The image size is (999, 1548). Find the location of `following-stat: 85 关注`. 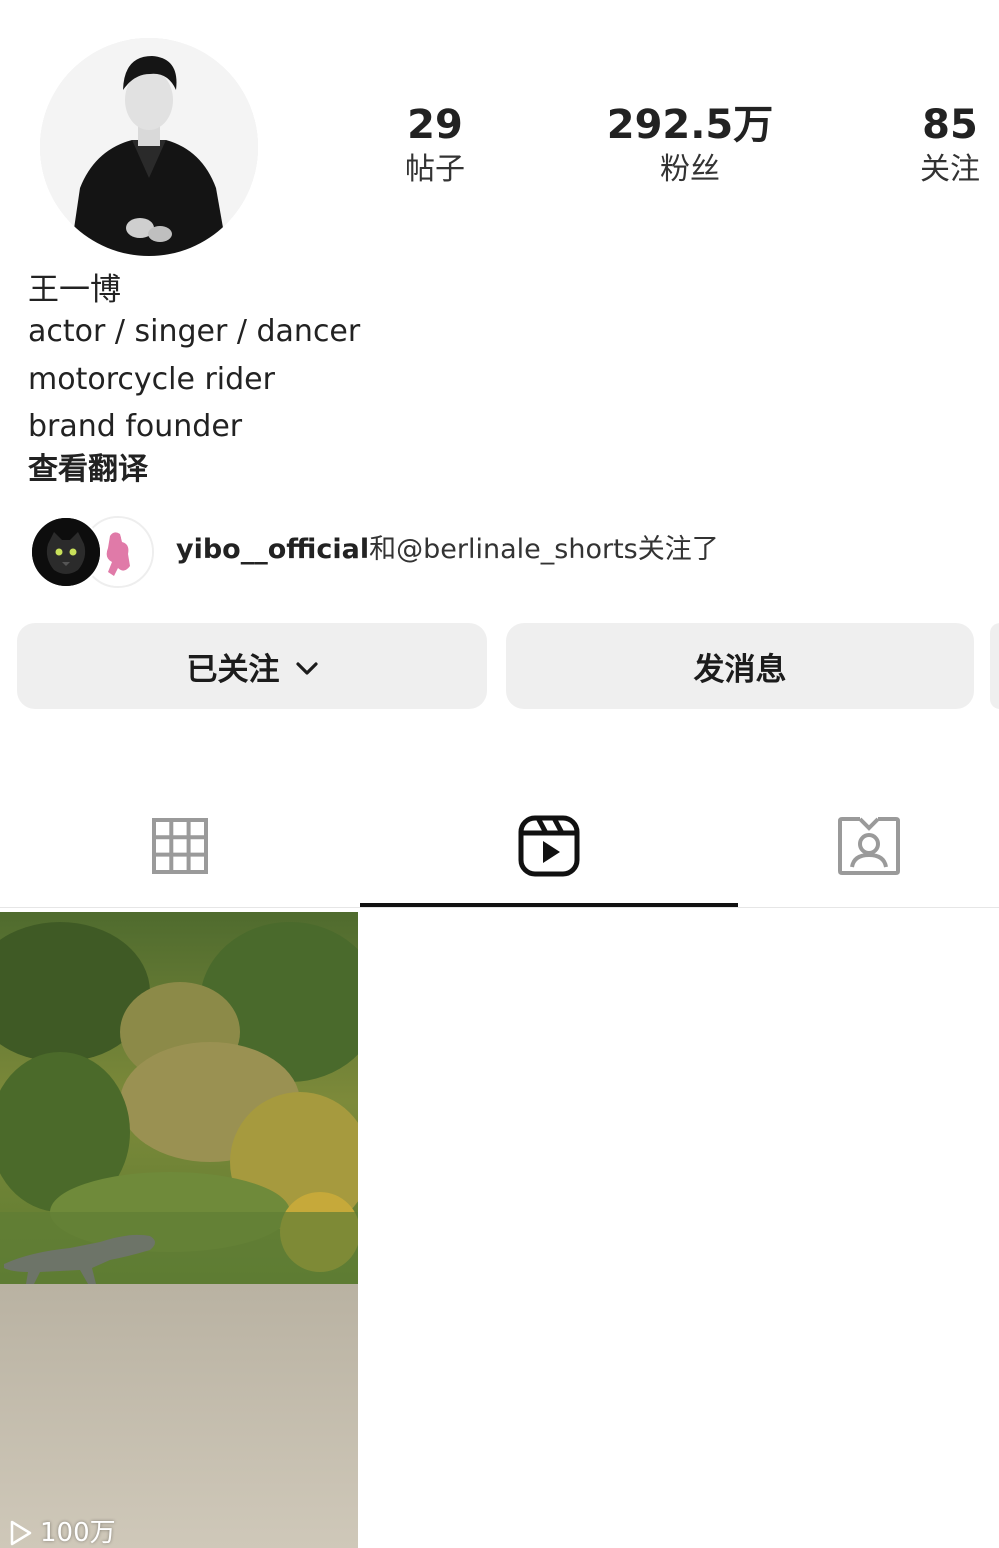

following-stat: 85 关注 is located at coordinates (944, 146).